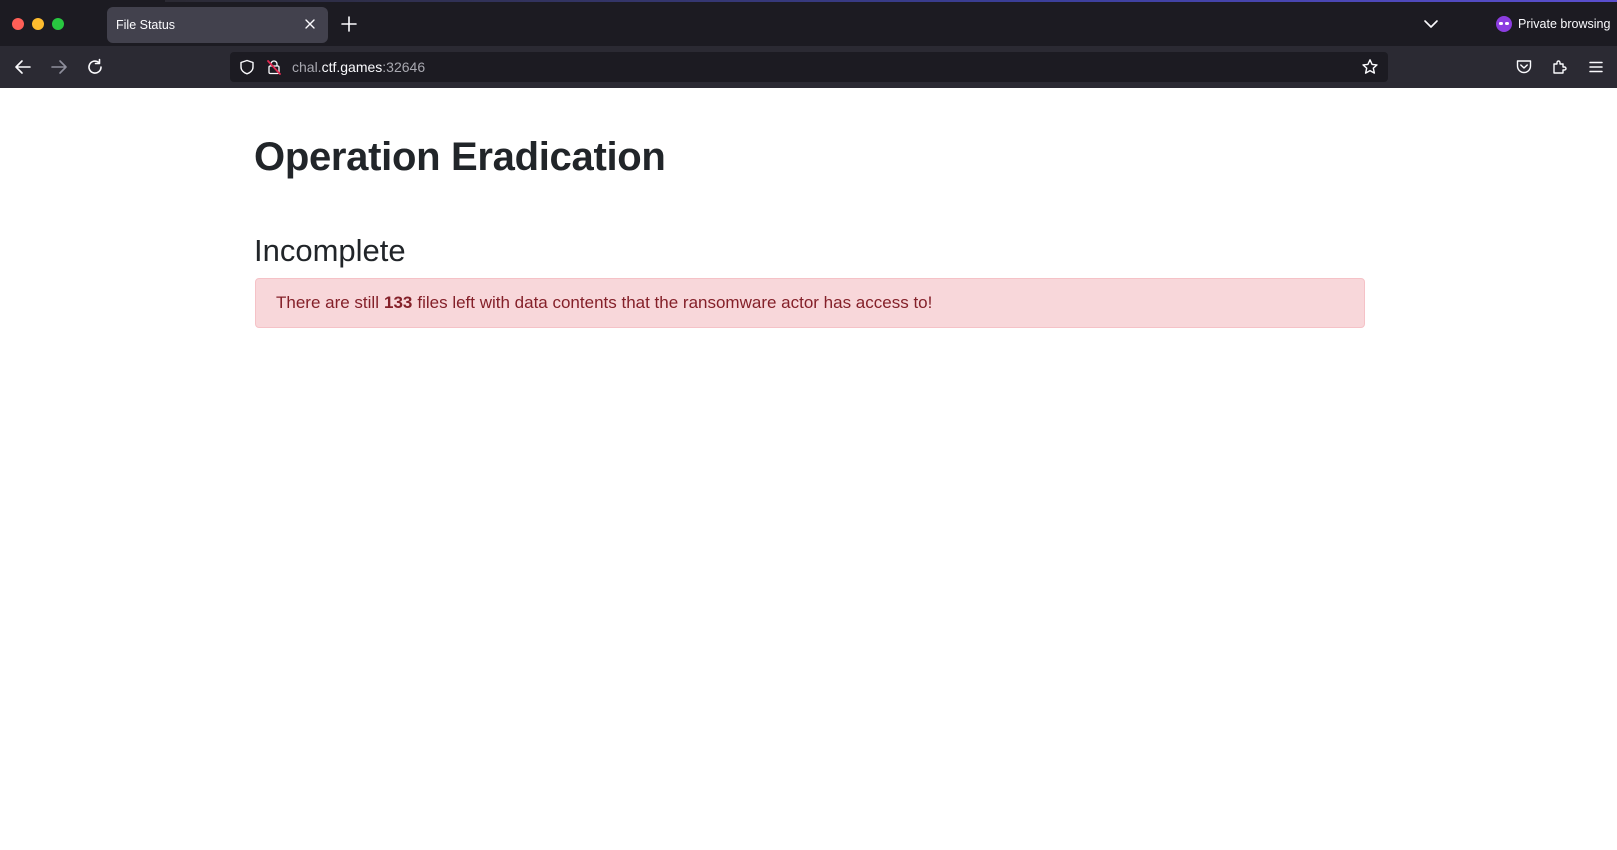  What do you see at coordinates (217, 25) in the screenshot?
I see `tab-file-status: File Status` at bounding box center [217, 25].